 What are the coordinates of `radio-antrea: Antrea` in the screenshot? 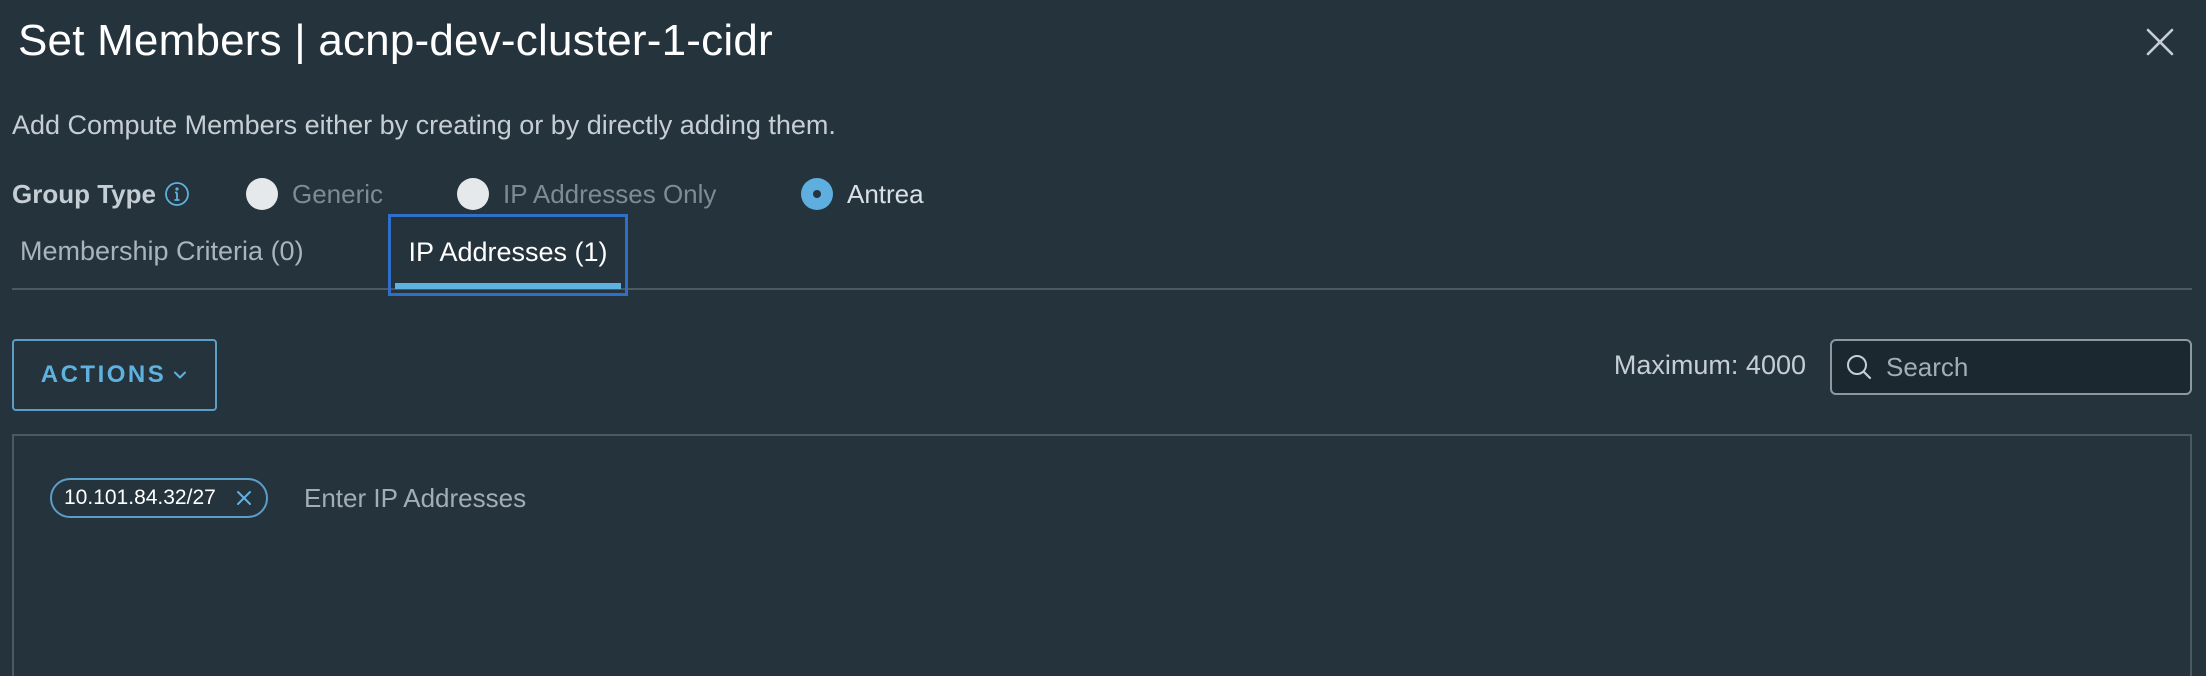 It's located at (862, 194).